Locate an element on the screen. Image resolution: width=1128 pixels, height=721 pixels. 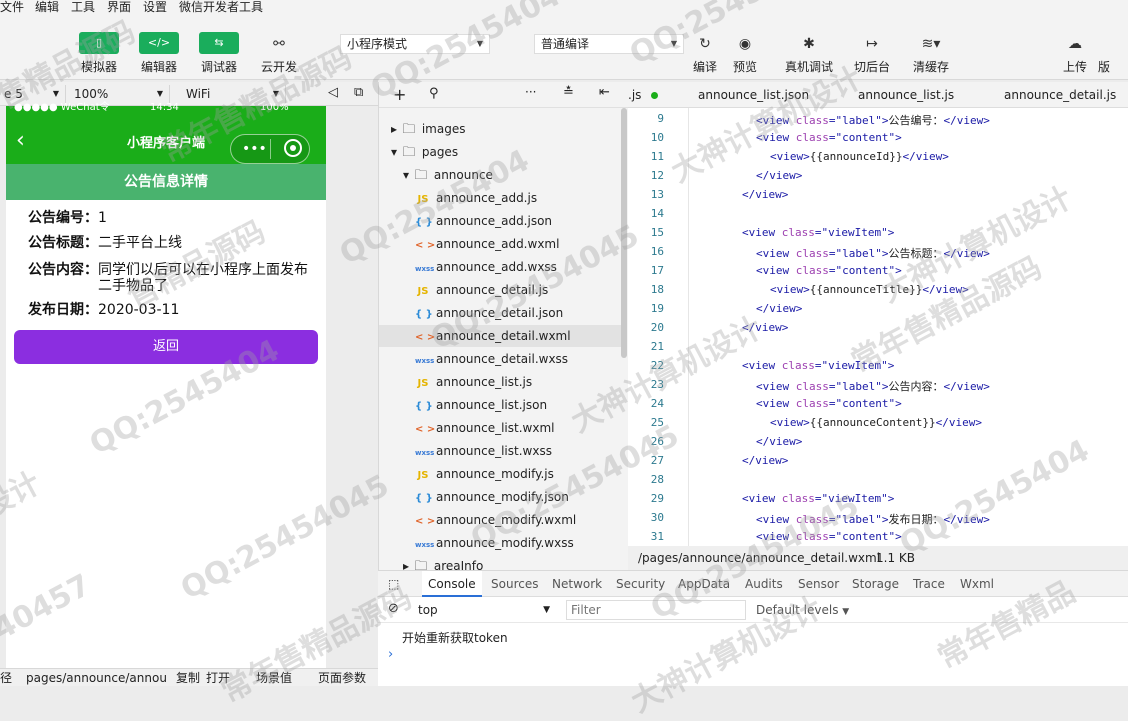
version-label: 版 is located at coordinates (1113, 66).